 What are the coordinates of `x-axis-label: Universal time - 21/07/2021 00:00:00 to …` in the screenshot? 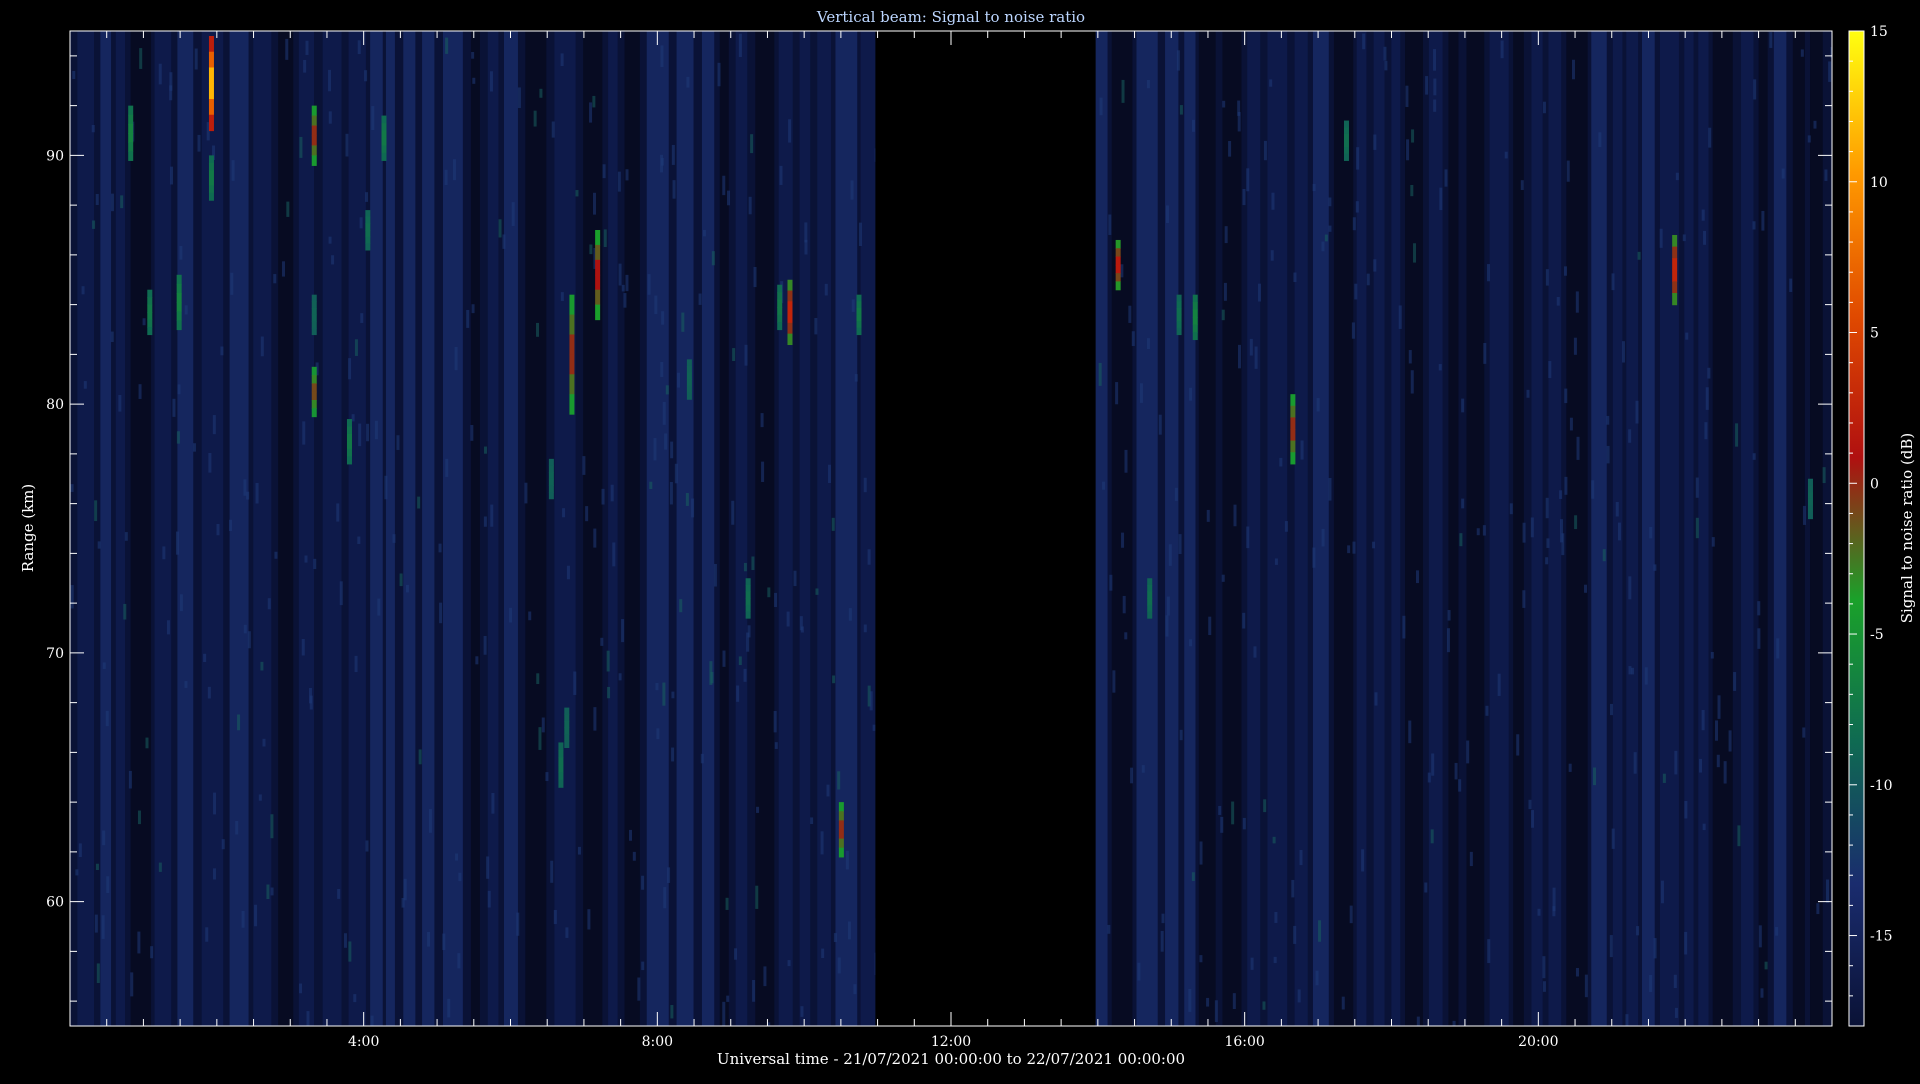 It's located at (951, 1059).